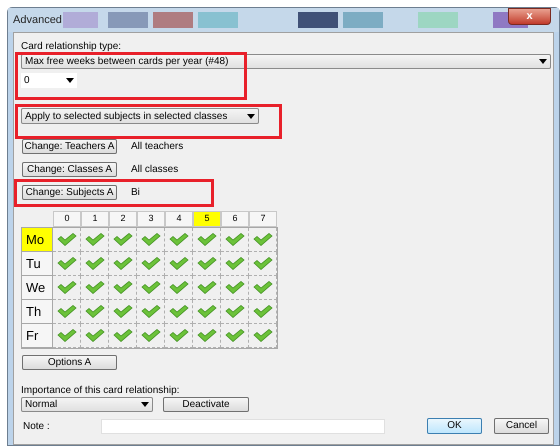 The image size is (560, 446). What do you see at coordinates (235, 219) in the screenshot?
I see `column-header: 6` at bounding box center [235, 219].